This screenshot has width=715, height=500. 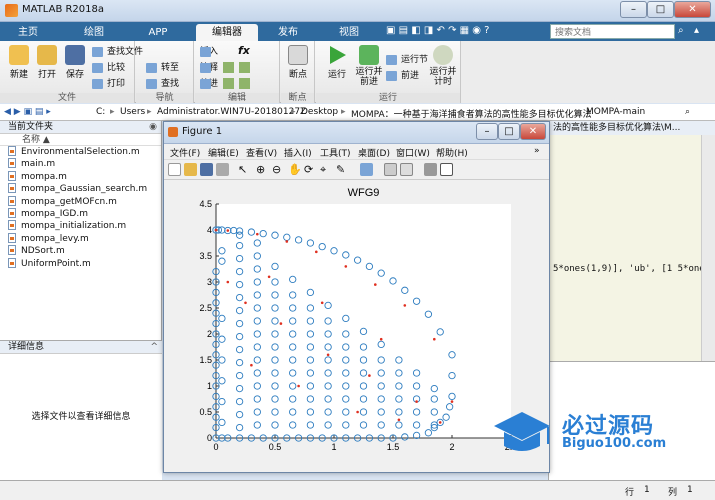 I want to click on path-segment: C:, so click(x=100, y=112).